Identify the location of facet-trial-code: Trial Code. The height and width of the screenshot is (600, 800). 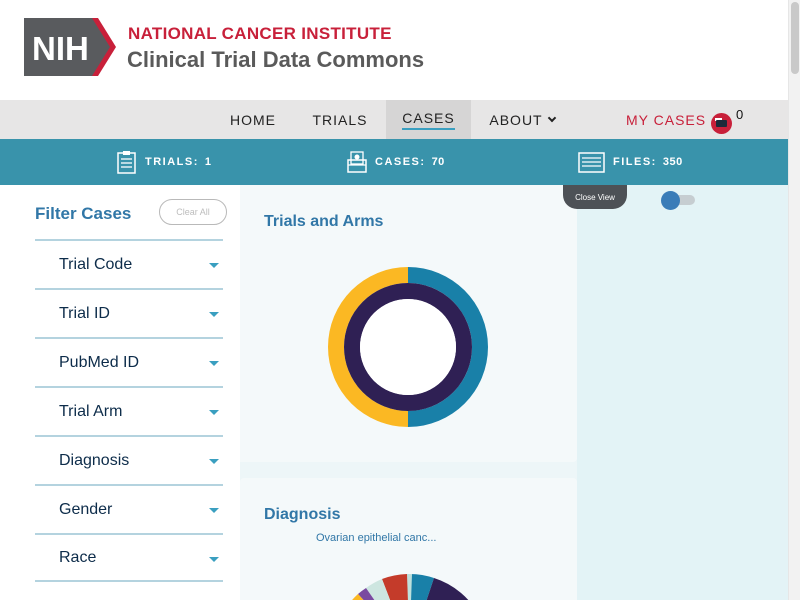
(129, 263).